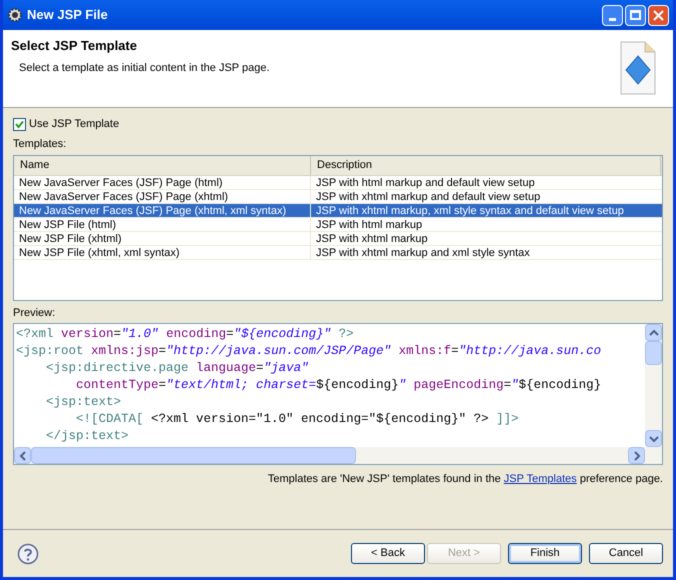 This screenshot has height=580, width=676. Describe the element at coordinates (162, 196) in the screenshot. I see `table-cell: New JavaServer Faces (JSF) Page (xhtml)` at that location.